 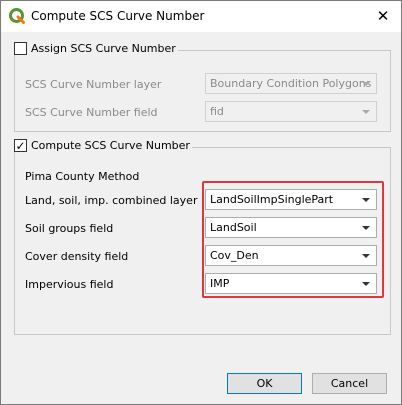 I want to click on assign-group-header: Assign SCS Curve Number, so click(x=96, y=48).